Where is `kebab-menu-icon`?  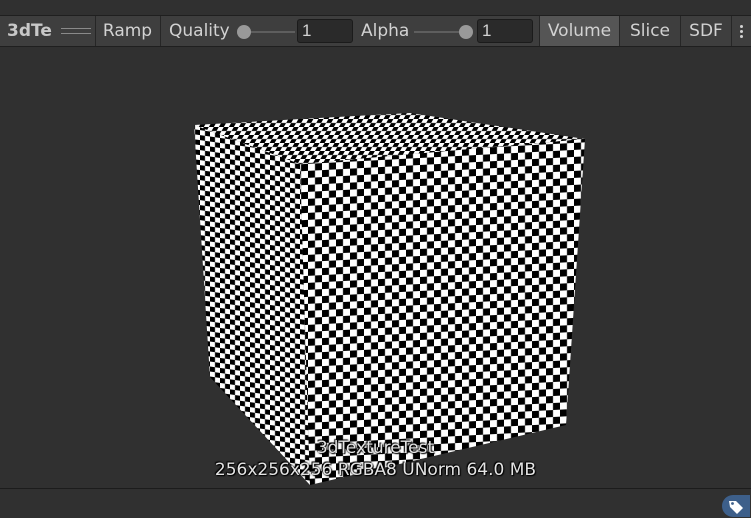
kebab-menu-icon is located at coordinates (742, 32).